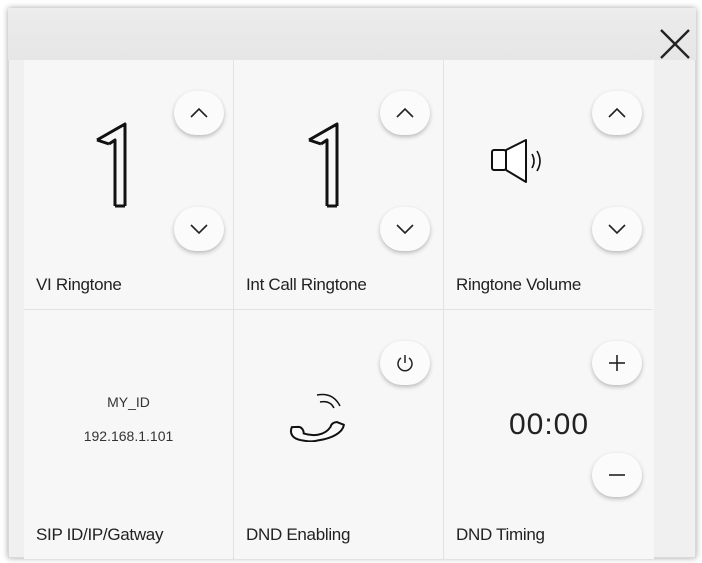 The width and height of the screenshot is (702, 563). Describe the element at coordinates (320, 414) in the screenshot. I see `phone-icon` at that location.